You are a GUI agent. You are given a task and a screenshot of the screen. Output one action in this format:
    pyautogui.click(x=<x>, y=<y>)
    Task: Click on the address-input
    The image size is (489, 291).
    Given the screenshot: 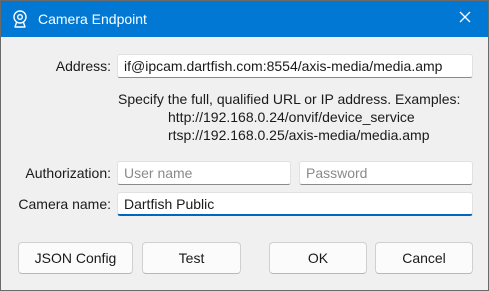 What is the action you would take?
    pyautogui.click(x=295, y=66)
    